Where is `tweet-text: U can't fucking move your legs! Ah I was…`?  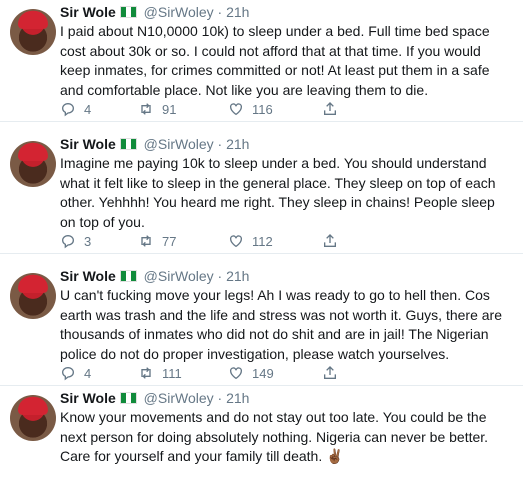
tweet-text: U can't fucking move your legs! Ah I was… is located at coordinates (281, 324).